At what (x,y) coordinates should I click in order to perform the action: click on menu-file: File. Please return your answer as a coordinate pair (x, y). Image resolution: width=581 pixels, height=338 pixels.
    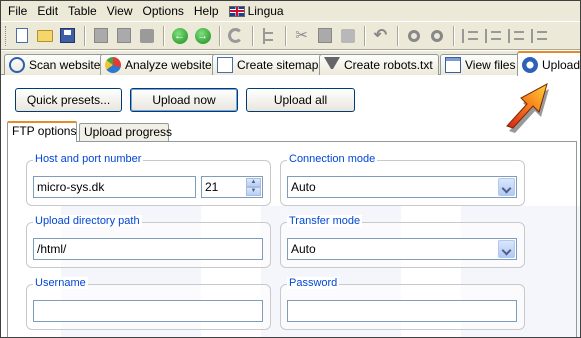
    Looking at the image, I should click on (17, 11).